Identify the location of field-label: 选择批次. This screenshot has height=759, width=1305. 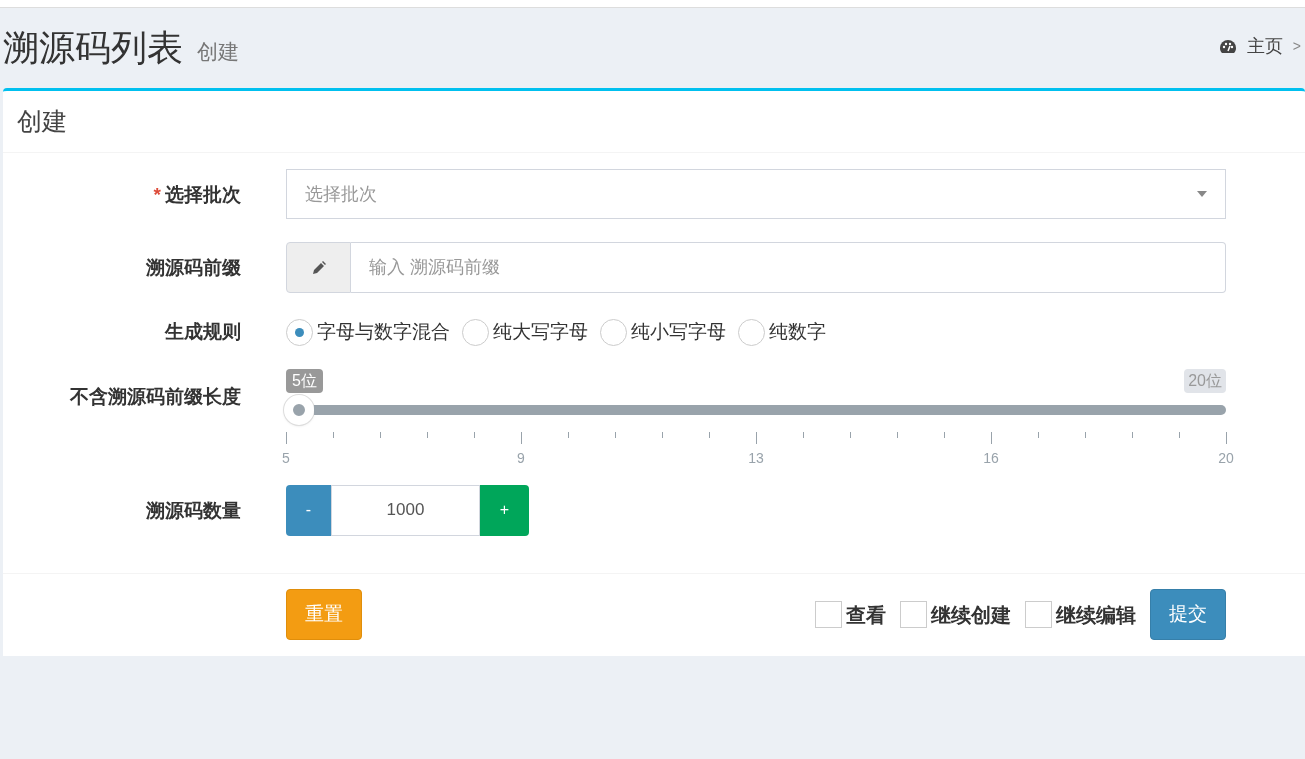
(203, 195).